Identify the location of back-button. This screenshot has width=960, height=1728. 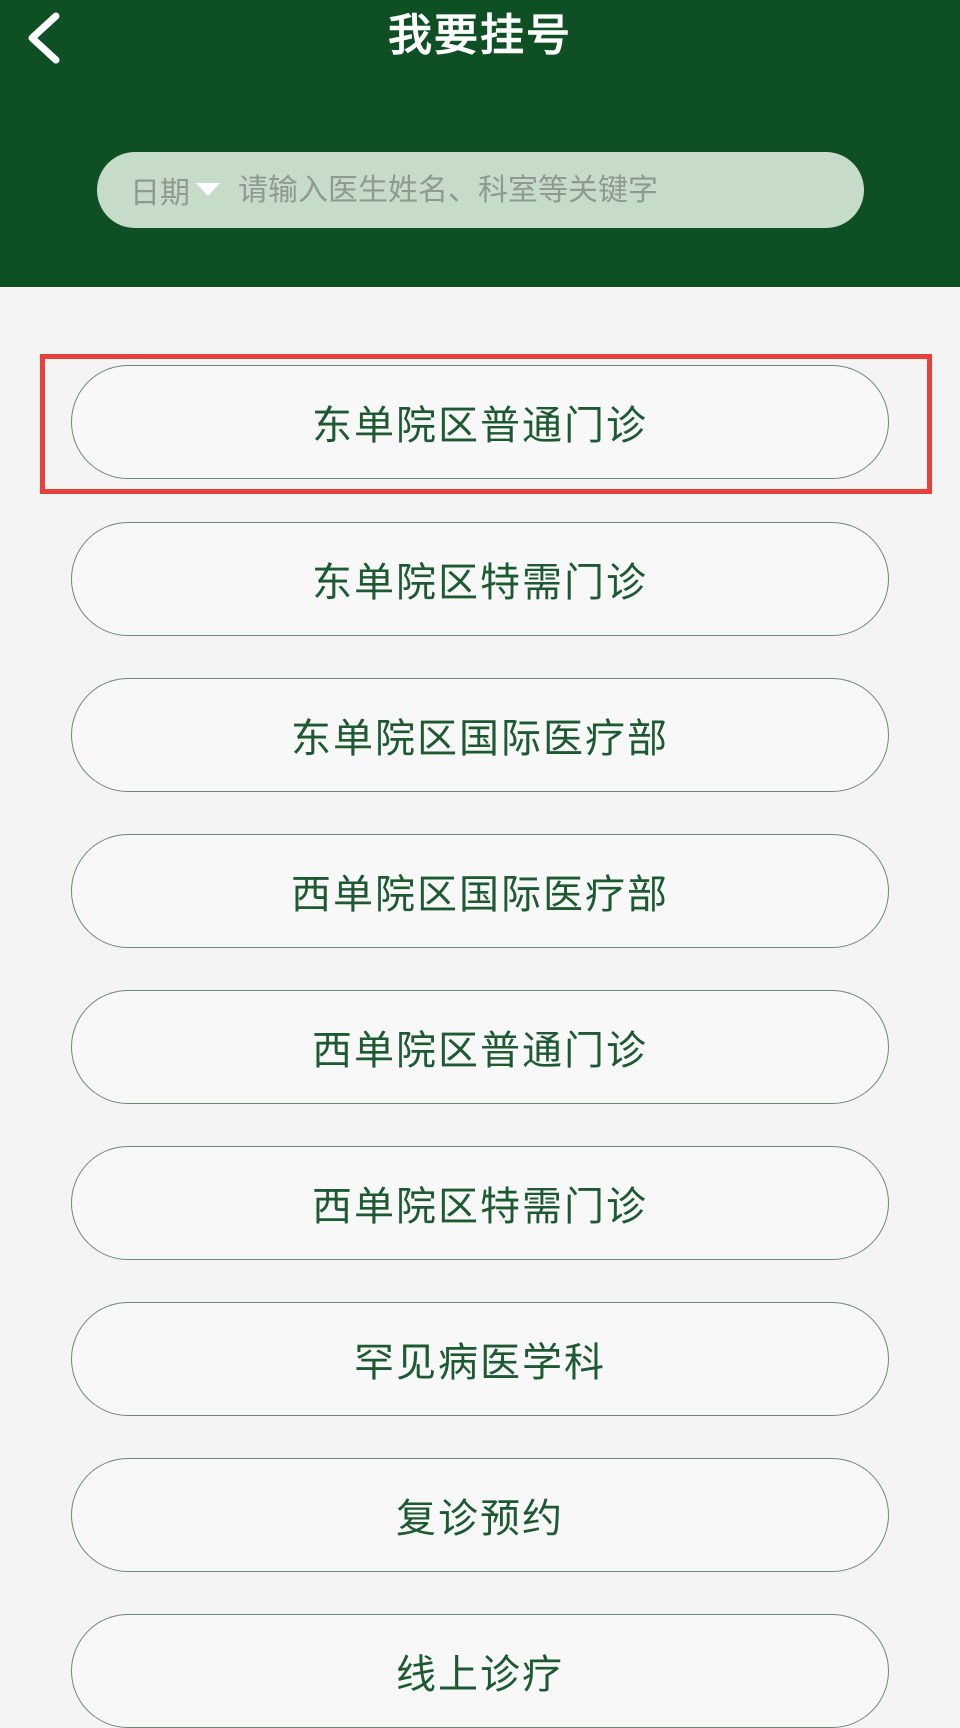
(44, 38).